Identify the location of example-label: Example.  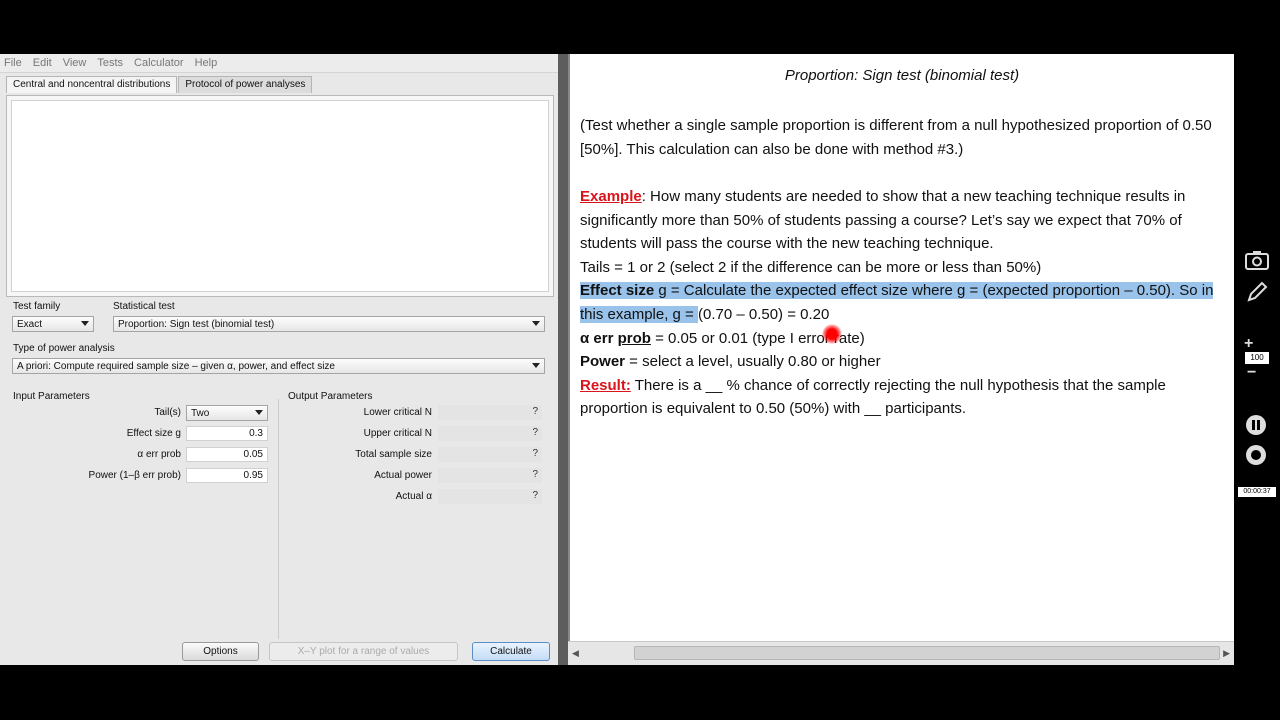
(611, 196).